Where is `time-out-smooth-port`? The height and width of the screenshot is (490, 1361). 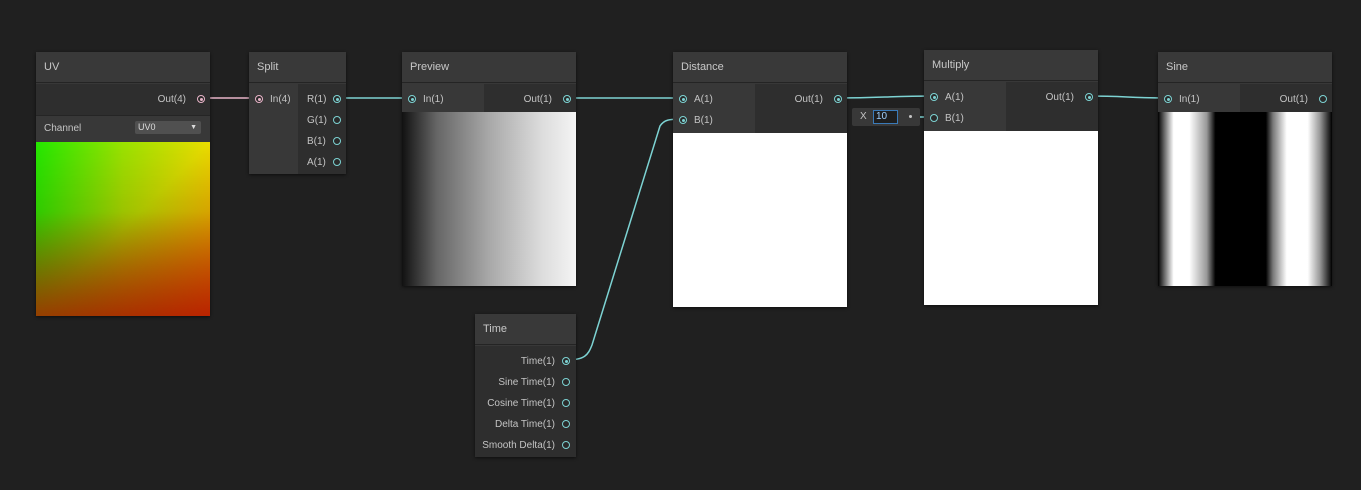
time-out-smooth-port is located at coordinates (566, 445).